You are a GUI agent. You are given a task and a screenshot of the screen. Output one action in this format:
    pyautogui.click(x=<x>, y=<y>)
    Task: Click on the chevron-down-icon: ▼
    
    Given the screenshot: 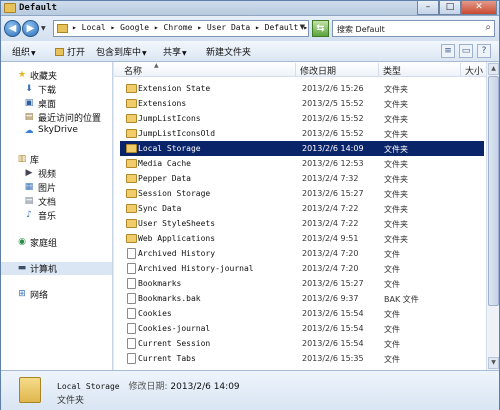 What is the action you would take?
    pyautogui.click(x=33, y=53)
    